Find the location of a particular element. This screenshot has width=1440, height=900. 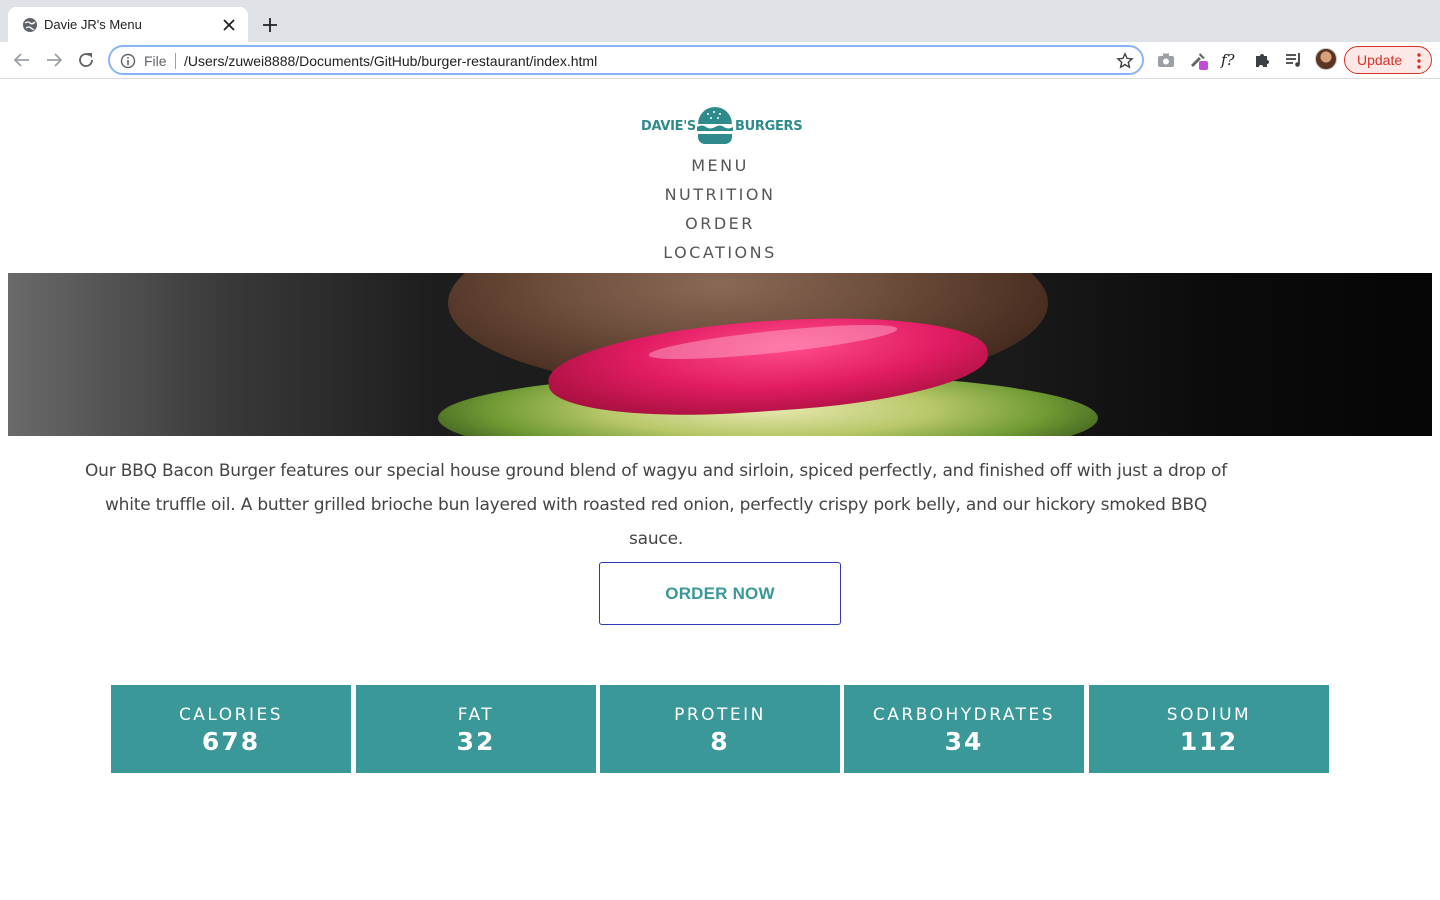

nutrition-card-sodium: SODIUM 112 is located at coordinates (1209, 729).